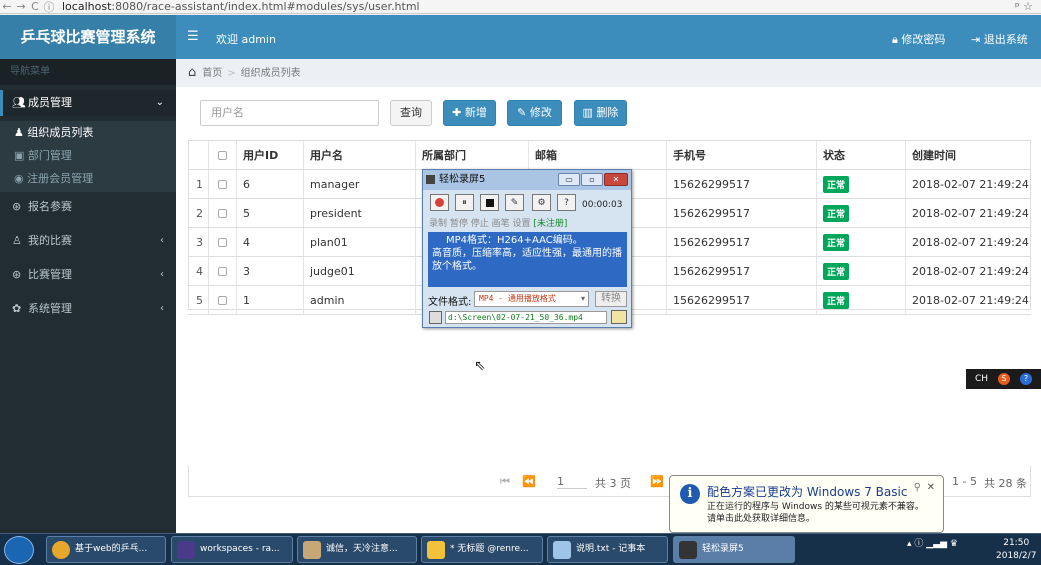 This screenshot has width=1041, height=565. Describe the element at coordinates (981, 379) in the screenshot. I see `language-indicator: CH` at that location.